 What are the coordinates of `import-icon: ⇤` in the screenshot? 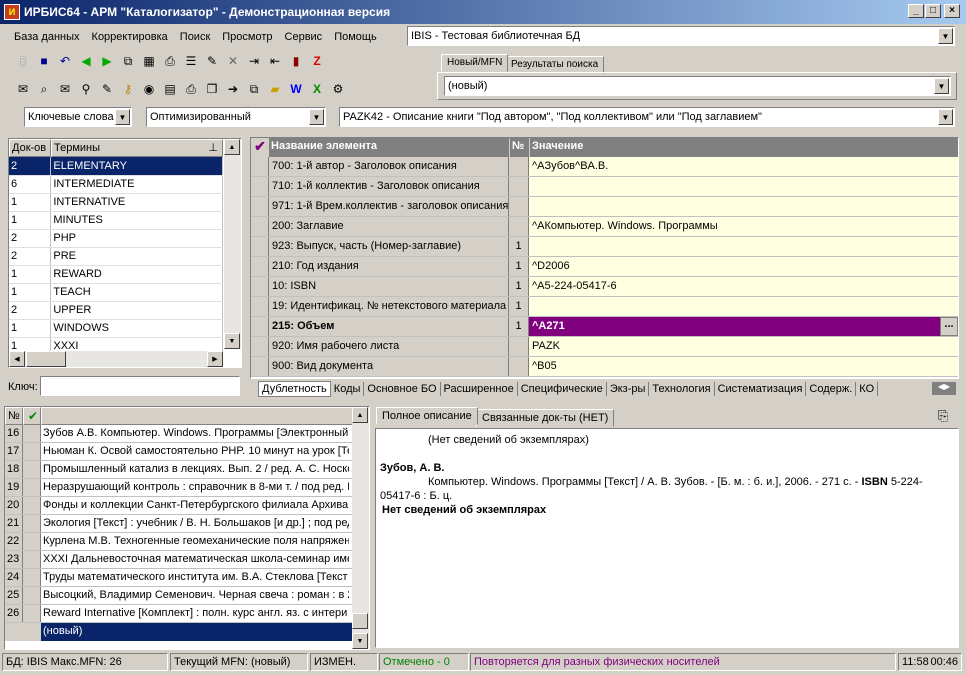 It's located at (275, 61).